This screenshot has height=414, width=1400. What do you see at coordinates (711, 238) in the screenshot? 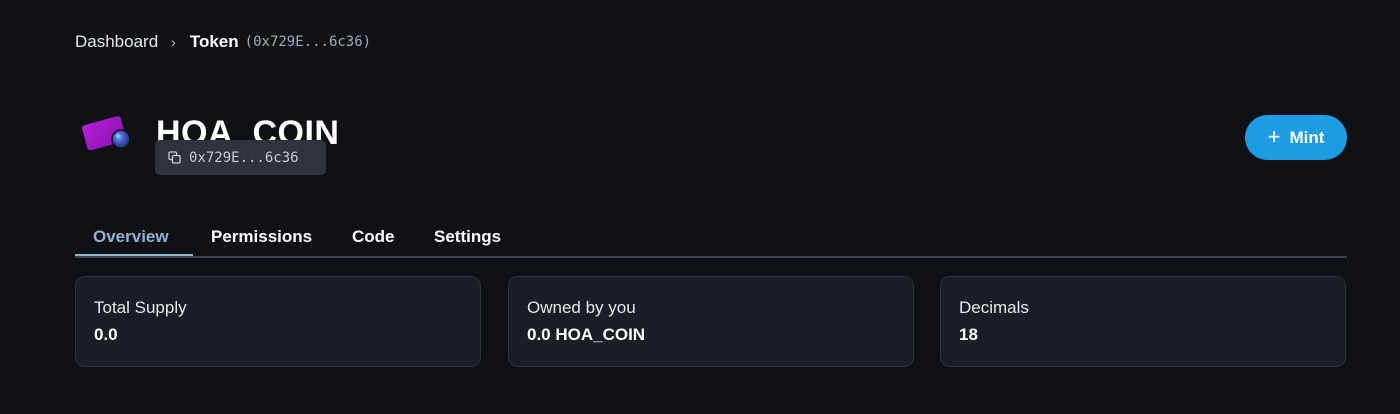
I see `tab-bar: Overview Permissions Code Settings` at bounding box center [711, 238].